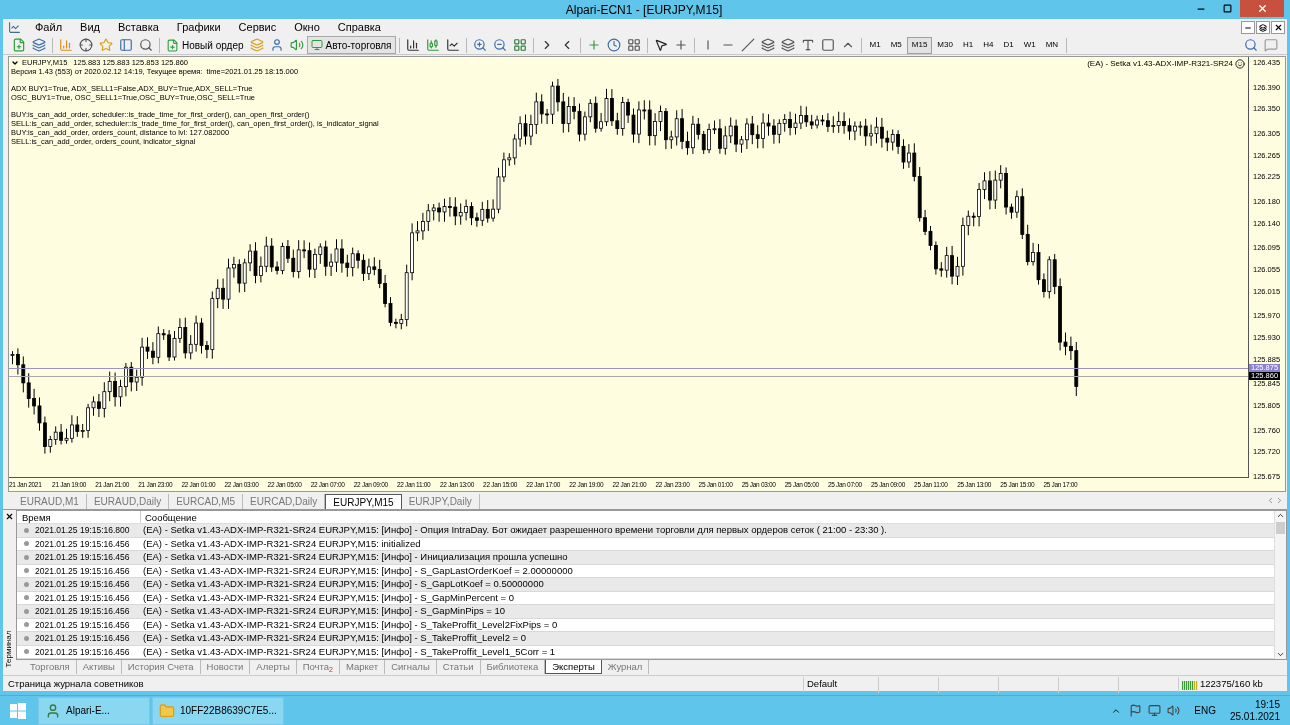  I want to click on log-message: (EA) - Setka v1.43-ADX-IMP-R321-SR24 EURJPY,M15: [Инфо] - S_GapLastOrderKoef = 2.00000000, so click(357, 570).